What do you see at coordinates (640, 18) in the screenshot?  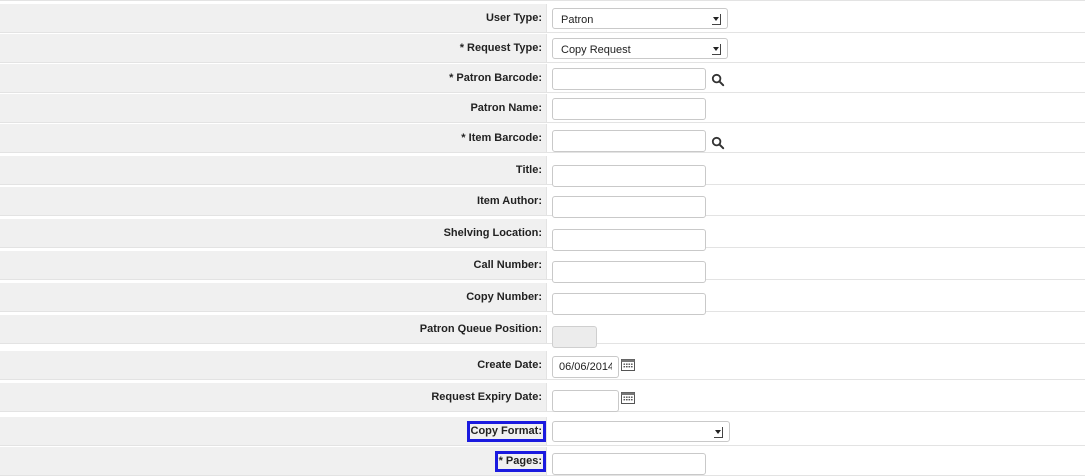 I see `user-type-select: Patron` at bounding box center [640, 18].